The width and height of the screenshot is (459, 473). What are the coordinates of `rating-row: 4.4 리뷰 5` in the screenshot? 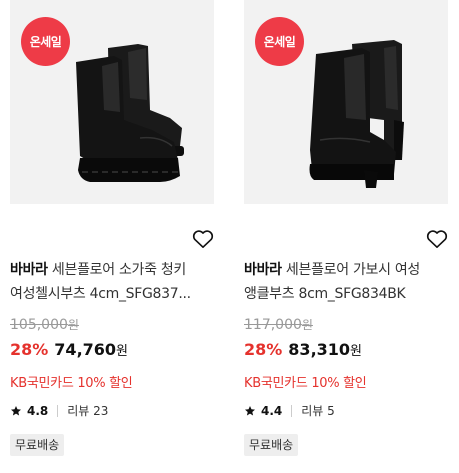 It's located at (289, 410).